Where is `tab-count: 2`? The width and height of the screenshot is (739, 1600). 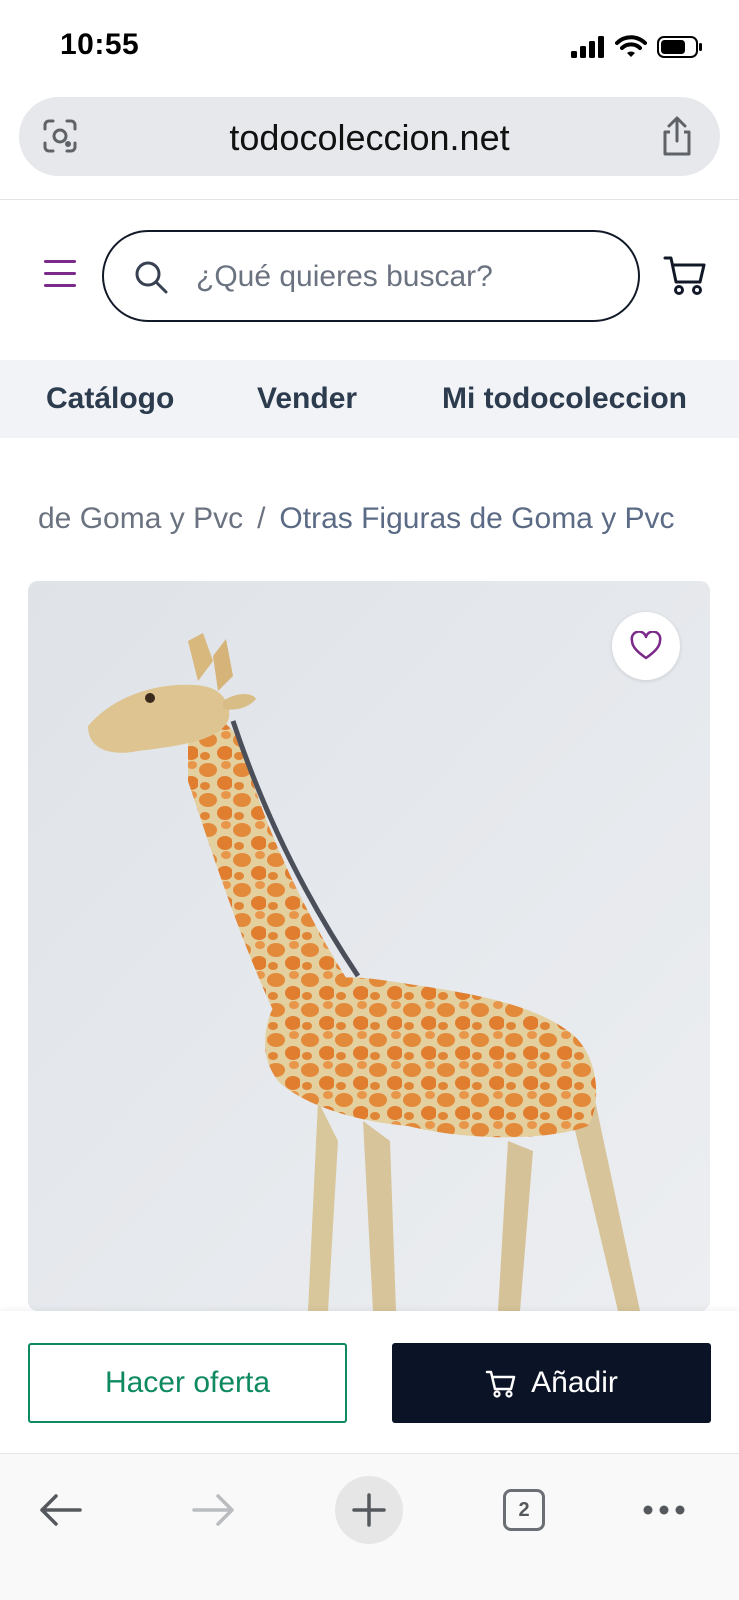
tab-count: 2 is located at coordinates (524, 1510).